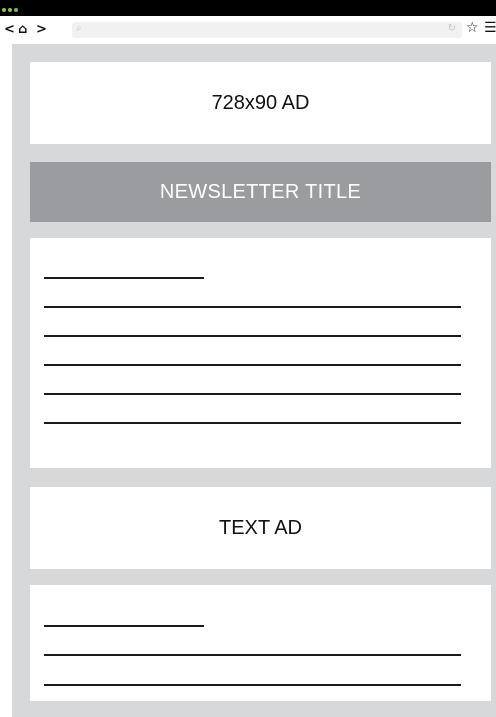 The image size is (496, 717). I want to click on browser-toolbar: < ⌂ > ⌕ ↻ ☆ ☰, so click(248, 30).